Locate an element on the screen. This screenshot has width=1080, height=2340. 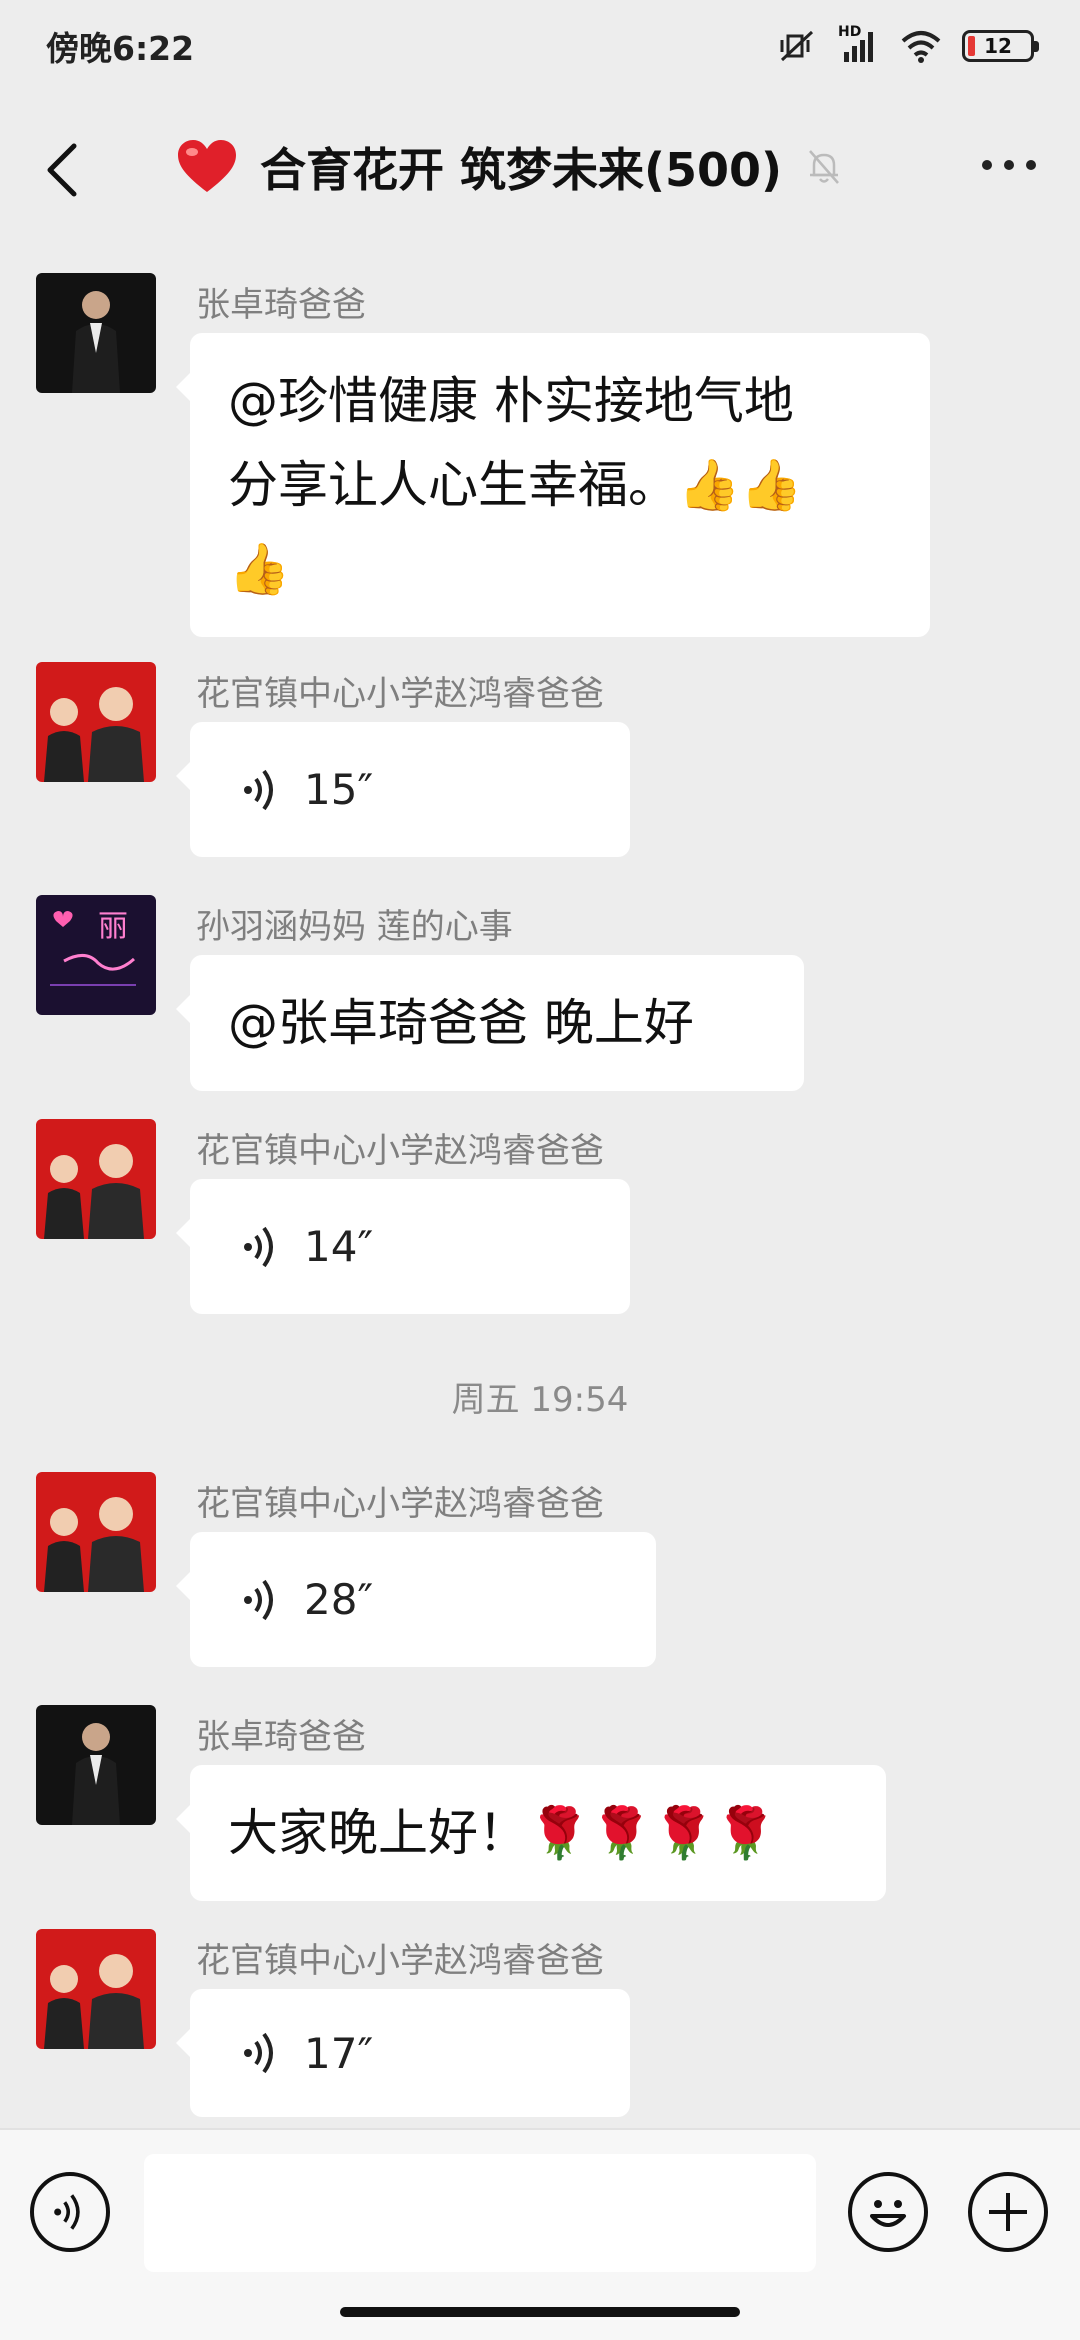
voice-message-bubble: 14″ is located at coordinates (403, 1246).